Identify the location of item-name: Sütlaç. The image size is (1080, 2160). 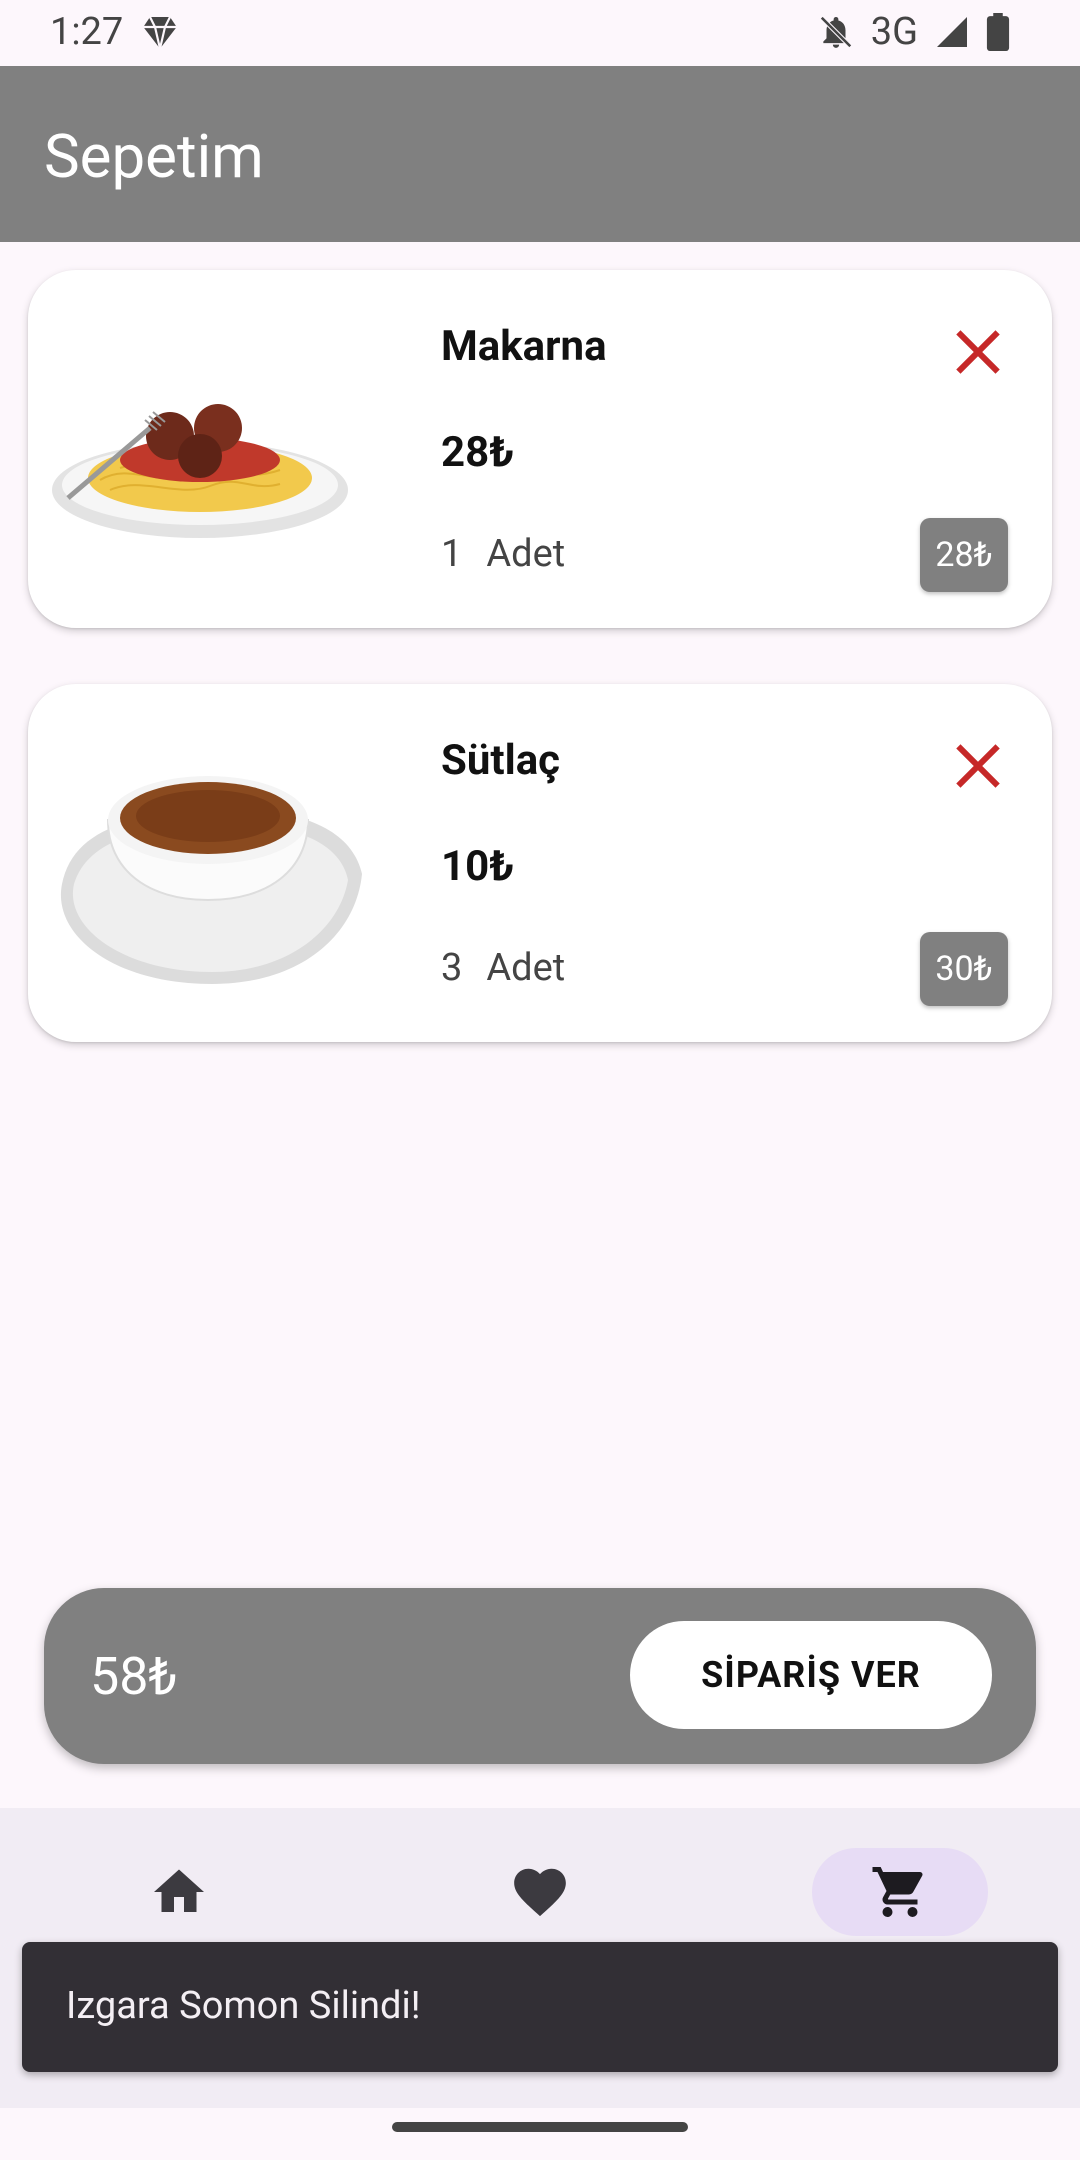
(501, 760).